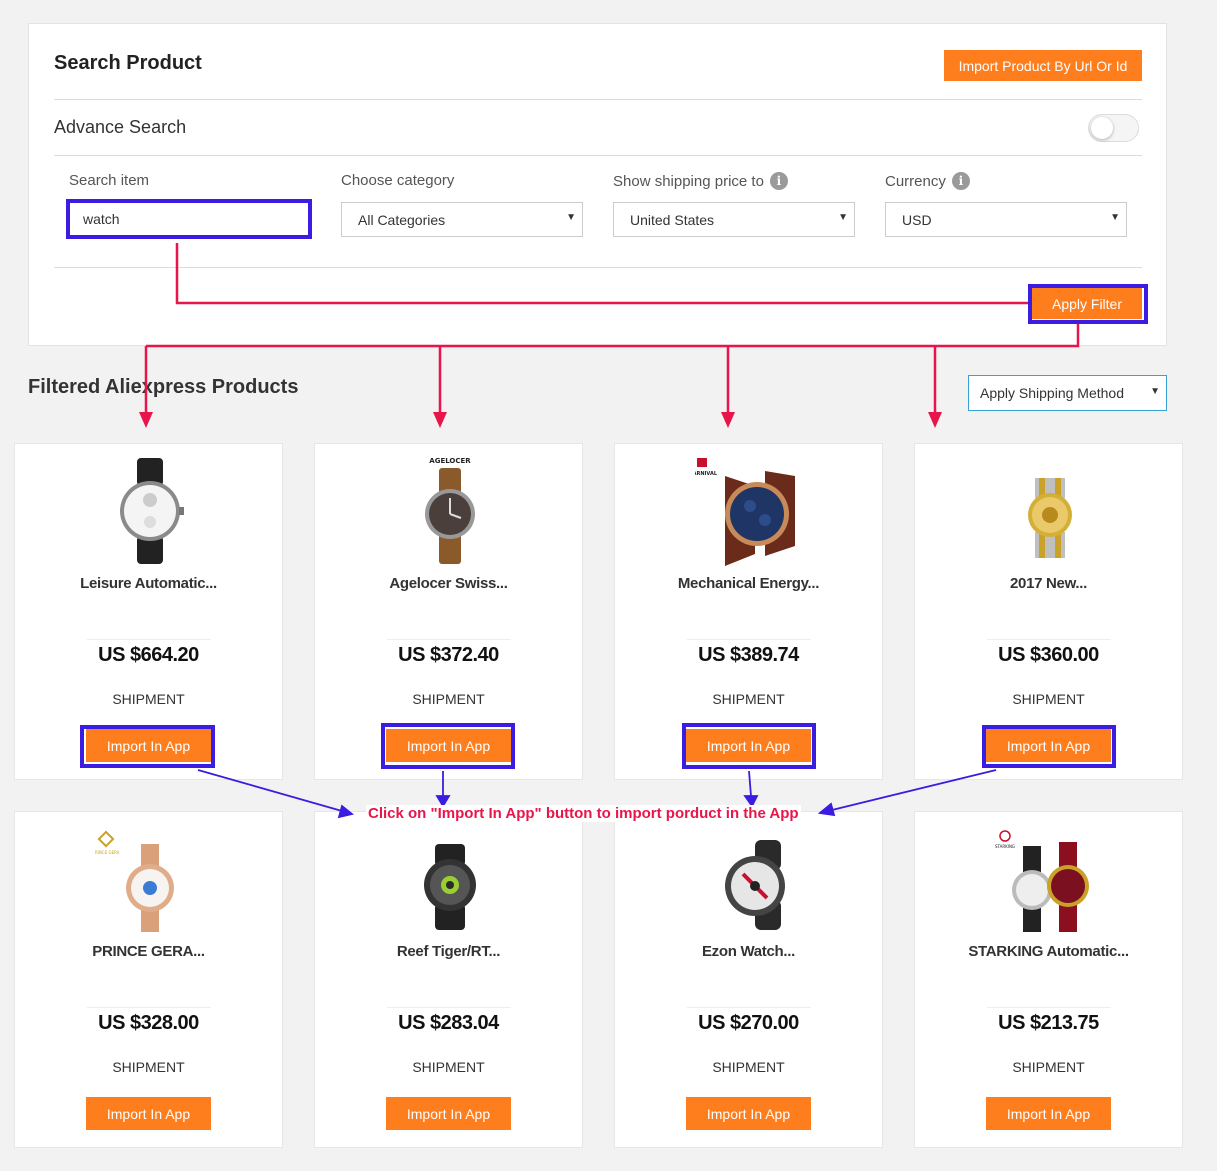 Image resolution: width=1217 pixels, height=1171 pixels. Describe the element at coordinates (1102, 128) in the screenshot. I see `toggle-knob` at that location.